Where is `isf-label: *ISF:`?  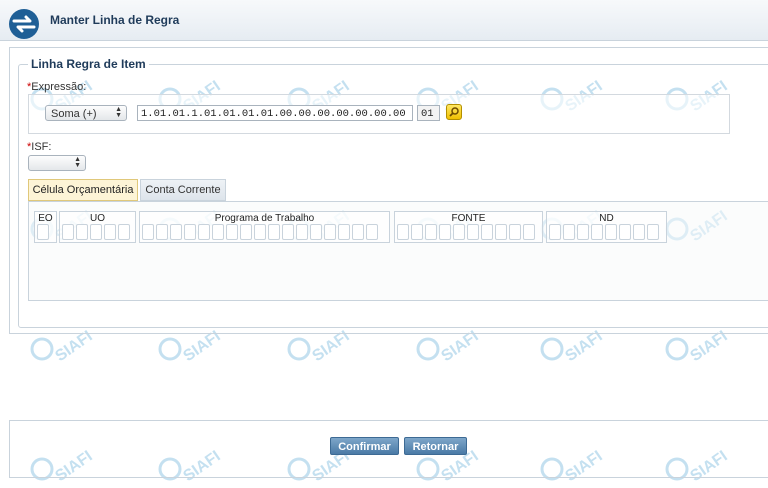 isf-label: *ISF: is located at coordinates (39, 147).